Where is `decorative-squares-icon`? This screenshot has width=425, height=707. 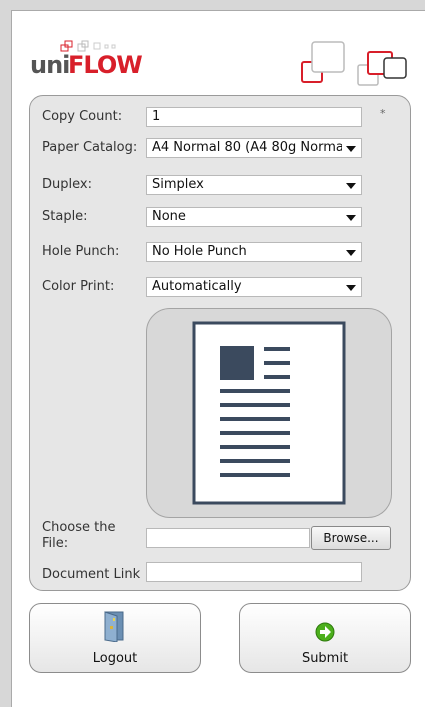 decorative-squares-icon is located at coordinates (354, 63).